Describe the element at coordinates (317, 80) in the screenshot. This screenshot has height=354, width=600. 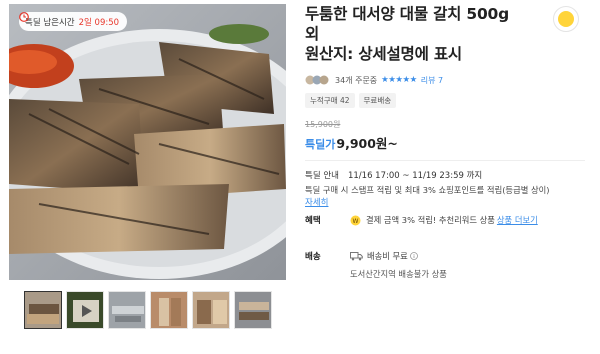
I see `buyers-avatars-icon` at that location.